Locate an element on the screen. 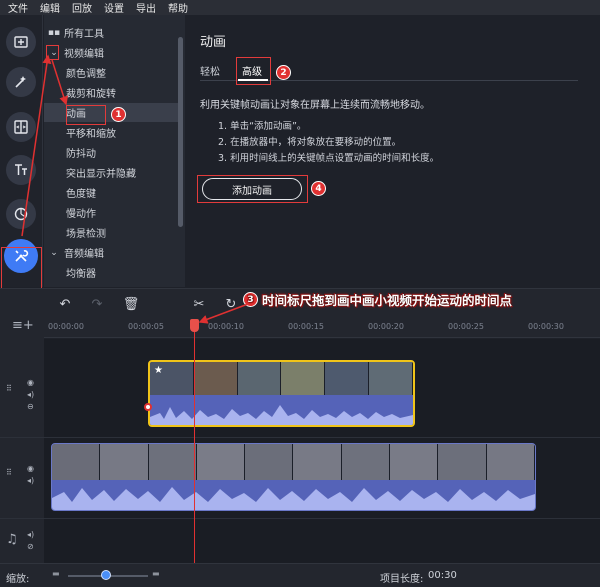 The height and width of the screenshot is (587, 600). tree-item-label: 所有工具 is located at coordinates (84, 34).